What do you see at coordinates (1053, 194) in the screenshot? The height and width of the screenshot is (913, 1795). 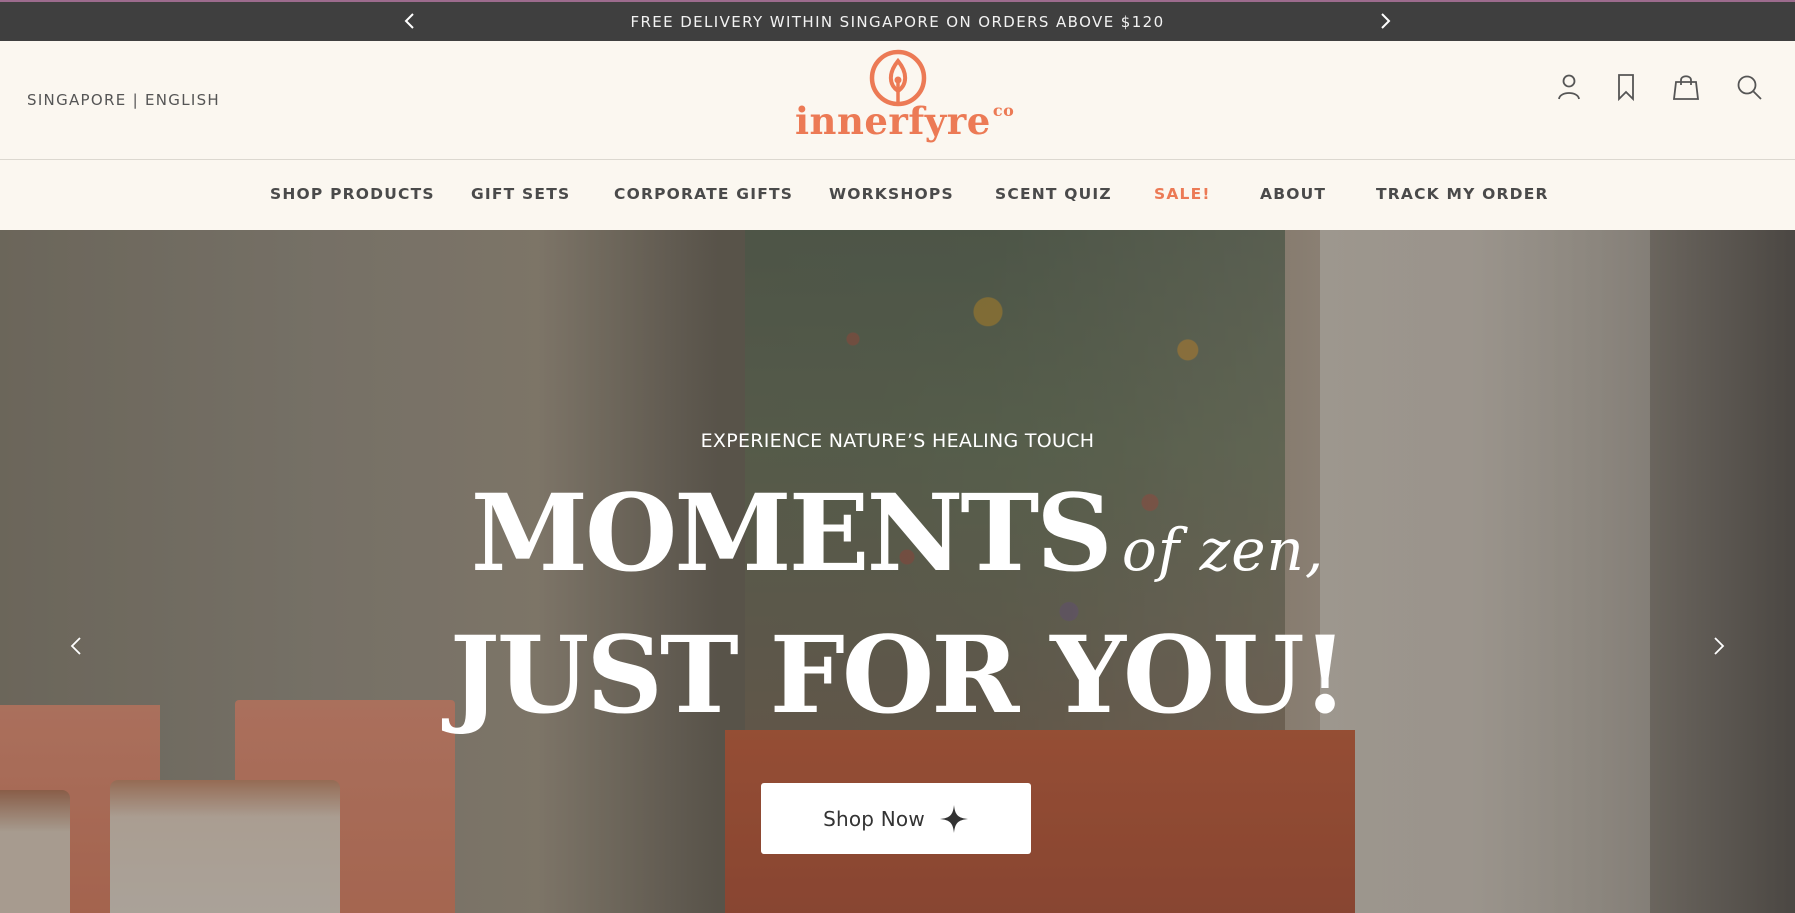 I see `nav-item-scent-quiz: SCENT QUIZ` at bounding box center [1053, 194].